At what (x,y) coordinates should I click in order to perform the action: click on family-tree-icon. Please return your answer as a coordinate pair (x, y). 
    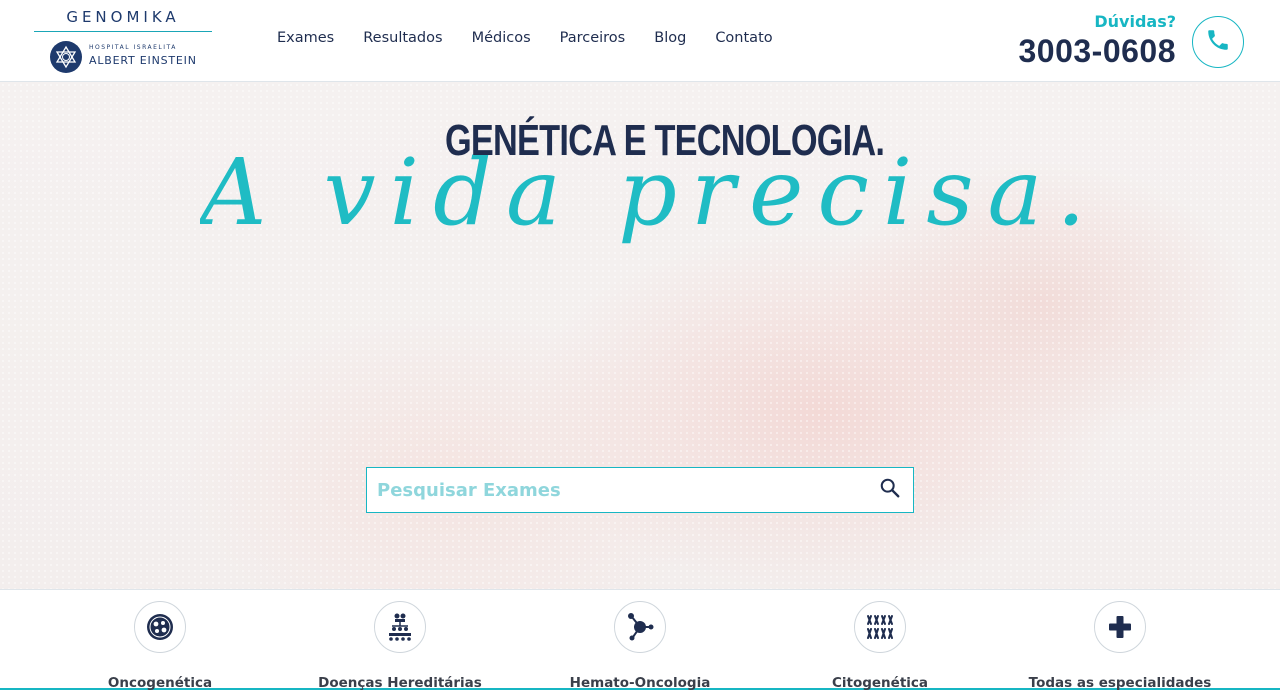
    Looking at the image, I should click on (400, 627).